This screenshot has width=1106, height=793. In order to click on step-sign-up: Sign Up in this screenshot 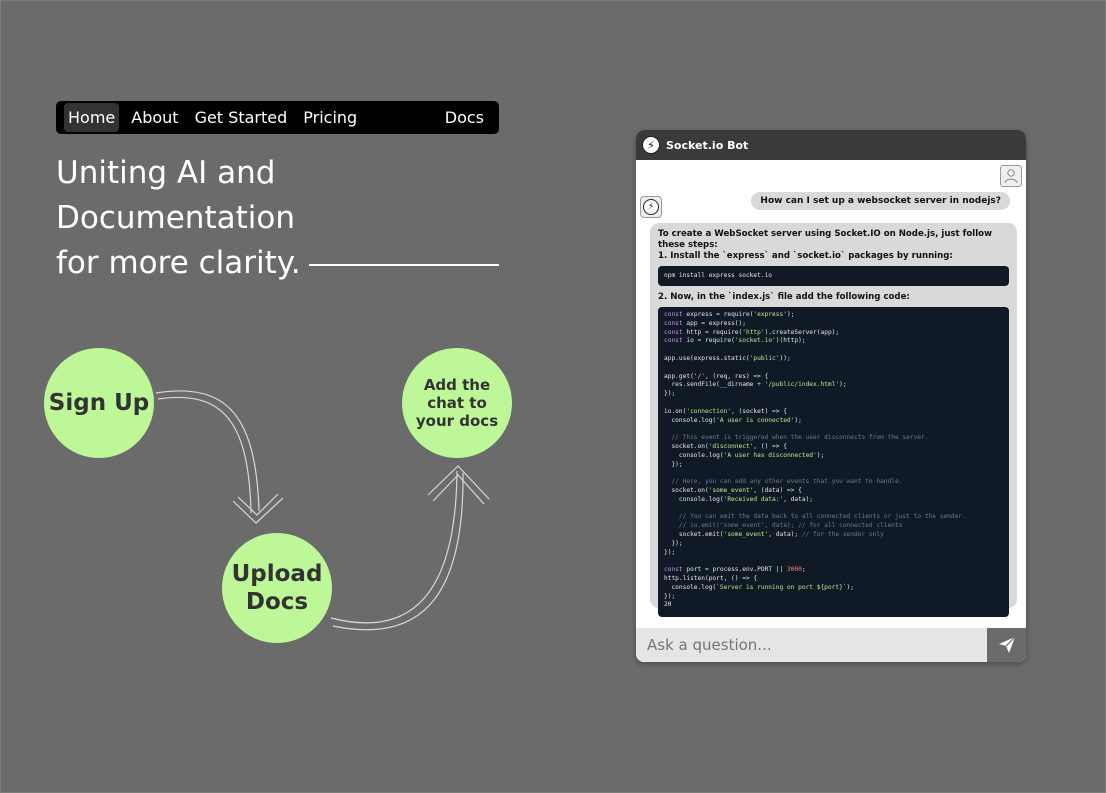, I will do `click(99, 403)`.